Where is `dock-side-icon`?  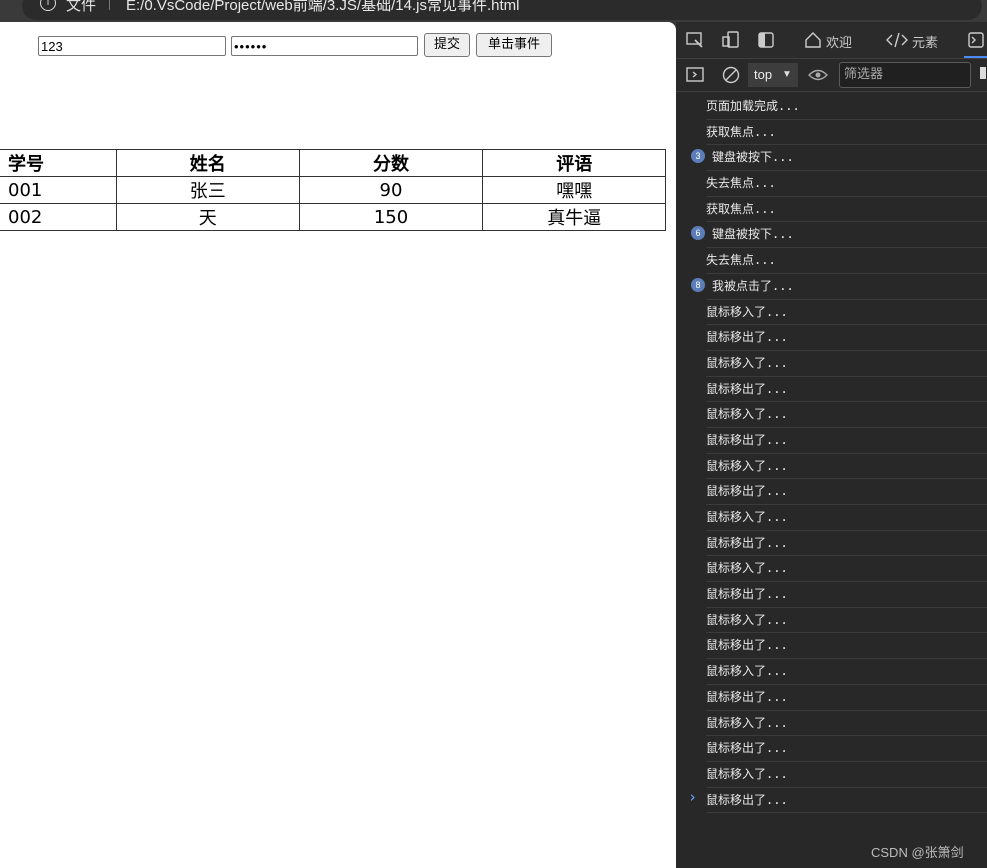
dock-side-icon is located at coordinates (766, 40).